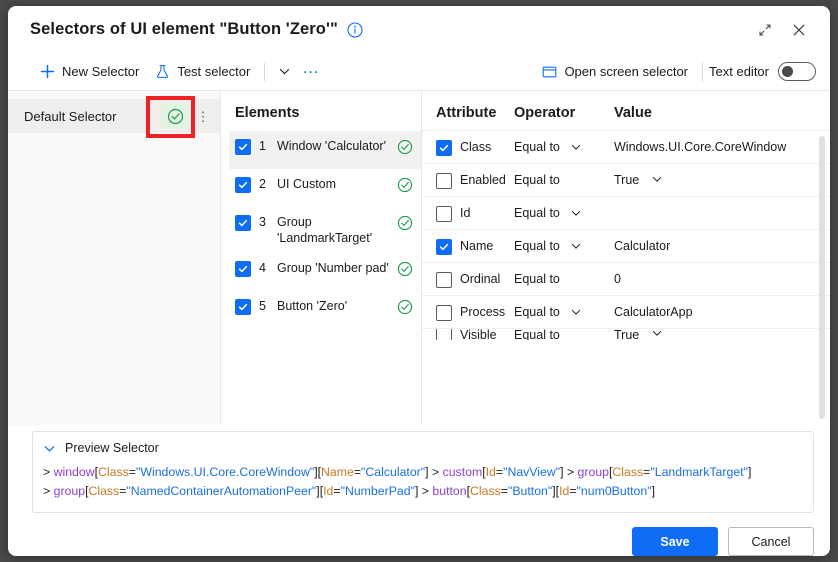 The width and height of the screenshot is (838, 562). Describe the element at coordinates (331, 146) in the screenshot. I see `element-label: Window 'Calculator'` at that location.